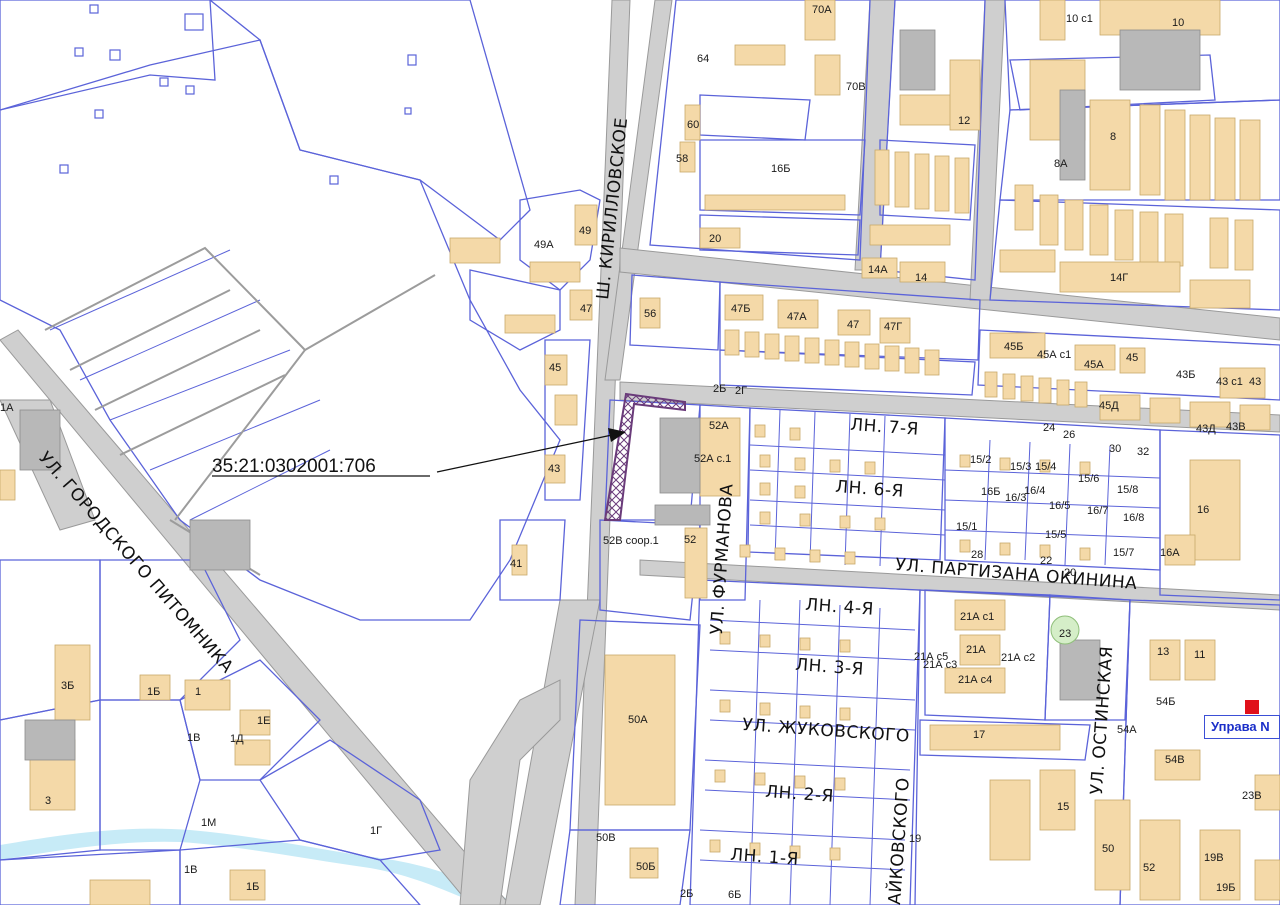  Describe the element at coordinates (915, 839) in the screenshot. I see `house-number: 19` at that location.